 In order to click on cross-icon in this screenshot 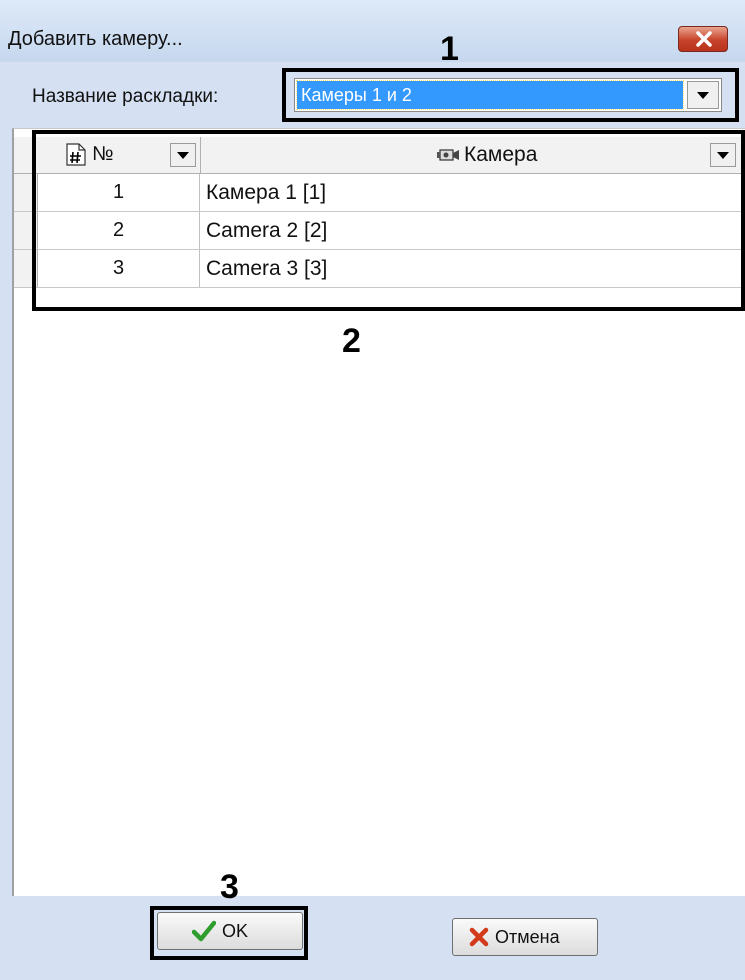, I will do `click(479, 937)`.